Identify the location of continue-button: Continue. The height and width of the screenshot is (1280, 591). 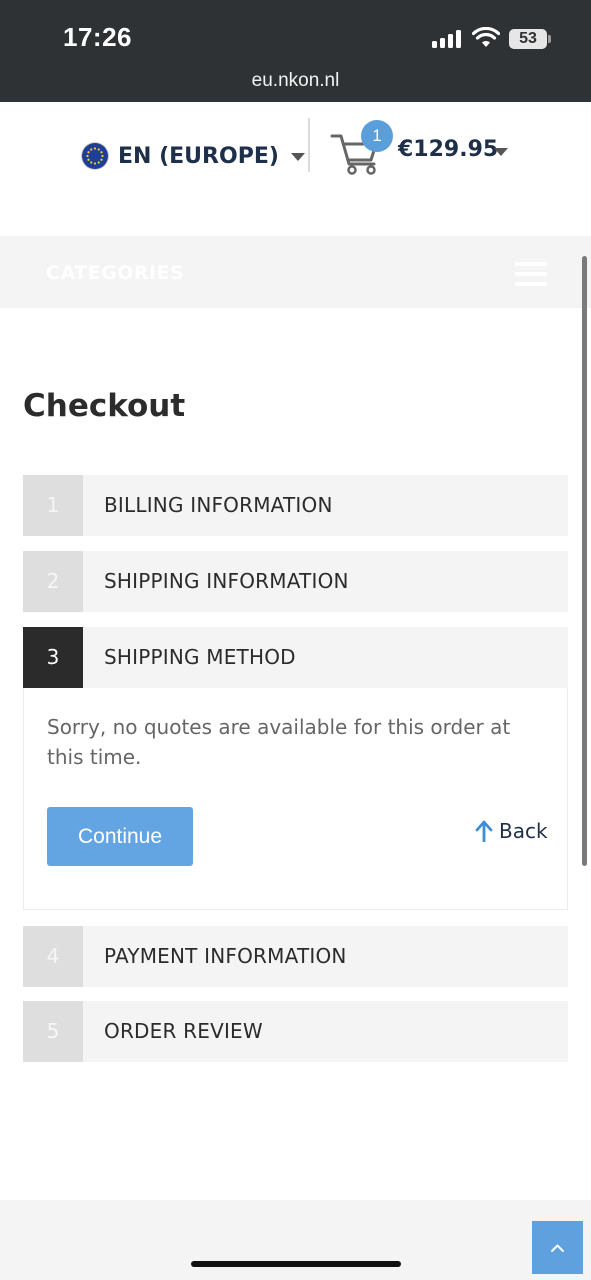
(120, 836).